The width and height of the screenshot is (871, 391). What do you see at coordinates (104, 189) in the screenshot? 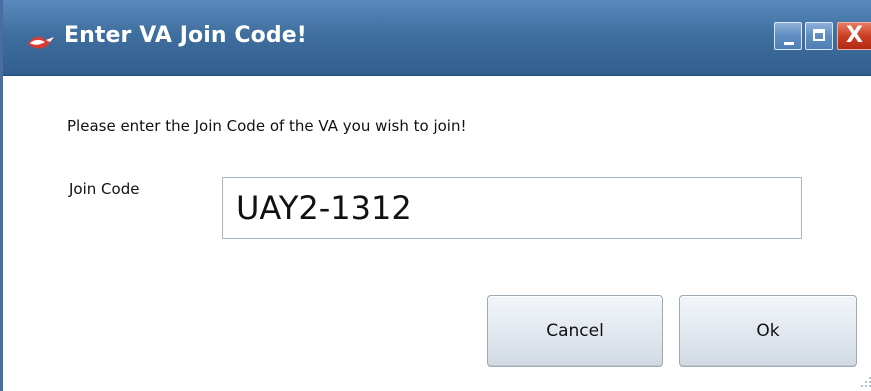
I see `join-code-label: Join Code` at bounding box center [104, 189].